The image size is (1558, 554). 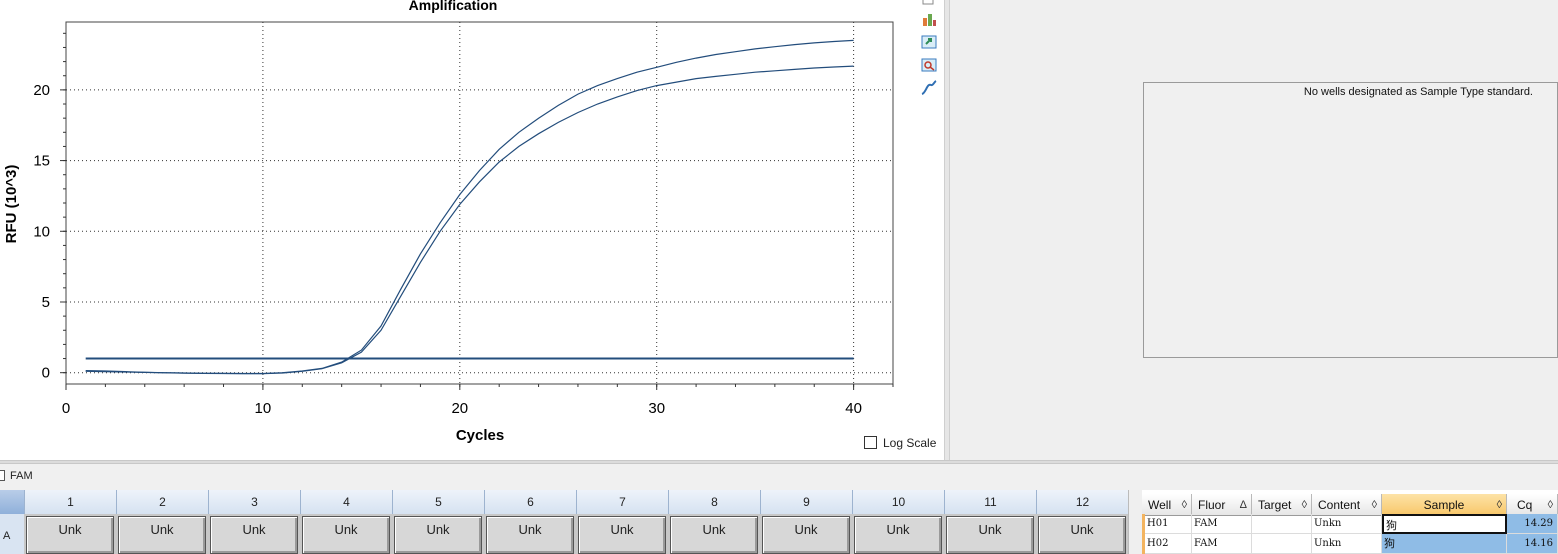 What do you see at coordinates (70, 502) in the screenshot?
I see `plate-column-header-1: 1` at bounding box center [70, 502].